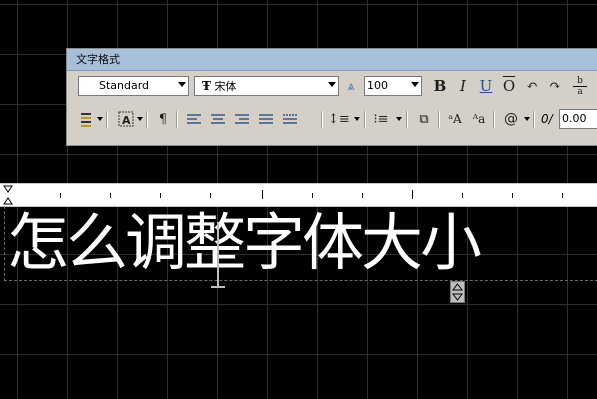  I want to click on style-select-value: Standard, so click(124, 85).